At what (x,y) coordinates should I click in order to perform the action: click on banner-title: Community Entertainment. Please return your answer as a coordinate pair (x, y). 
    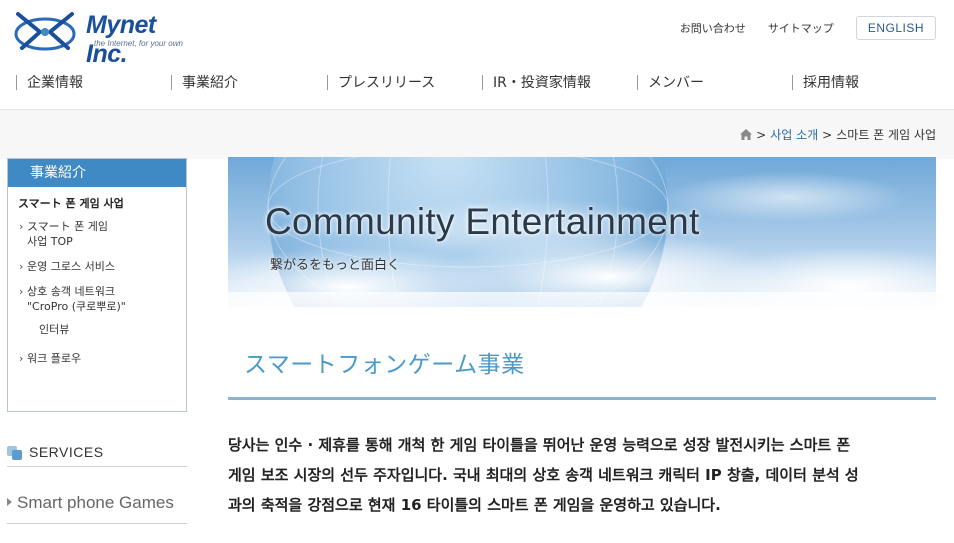
    Looking at the image, I should click on (482, 221).